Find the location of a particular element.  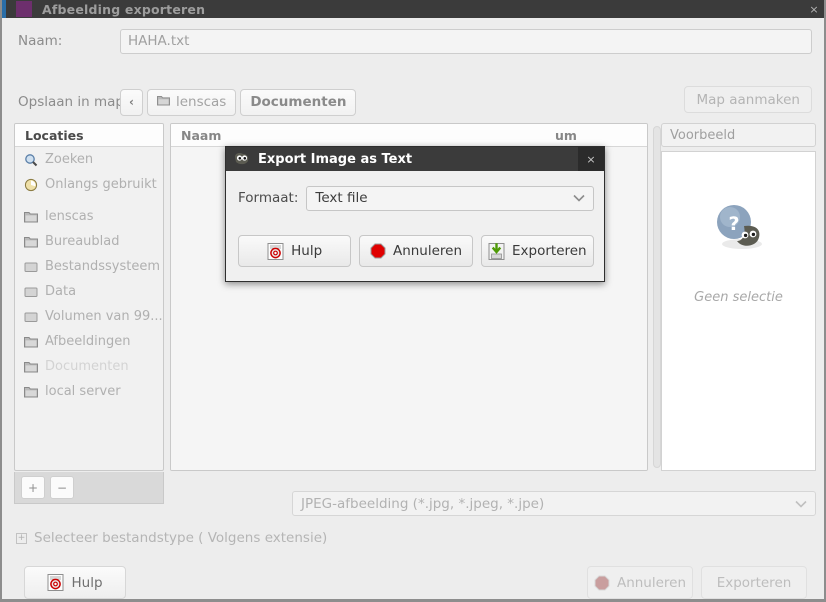

wilber-question-icon: ? is located at coordinates (739, 231).